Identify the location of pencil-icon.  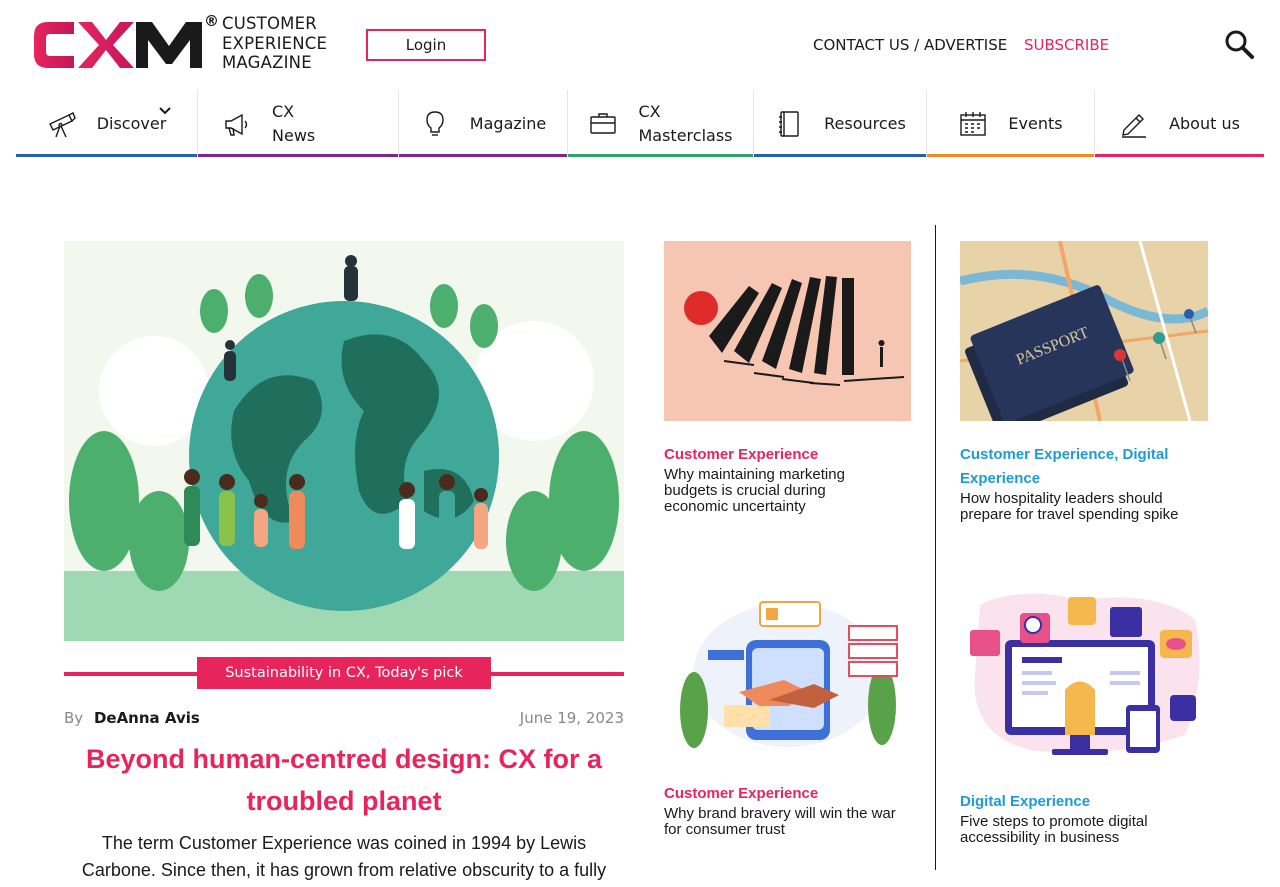
(1134, 125).